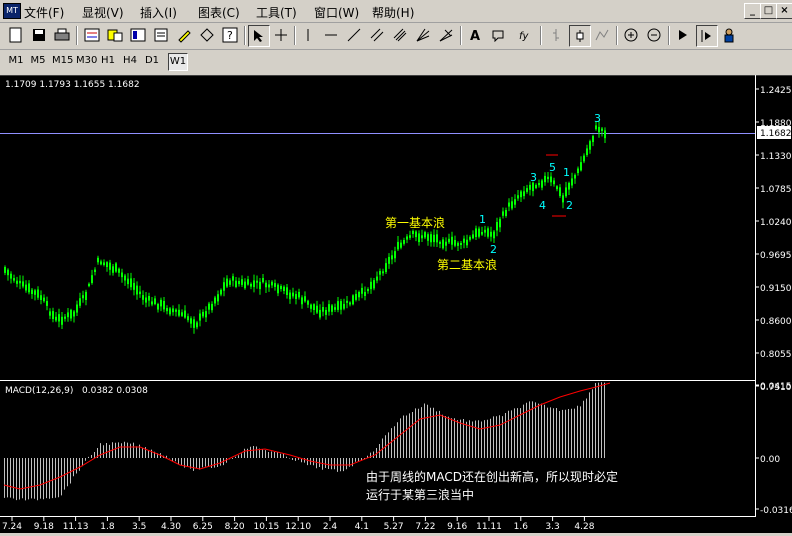 This screenshot has width=792, height=536. Describe the element at coordinates (683, 35) in the screenshot. I see `auto-scroll-icon` at that location.